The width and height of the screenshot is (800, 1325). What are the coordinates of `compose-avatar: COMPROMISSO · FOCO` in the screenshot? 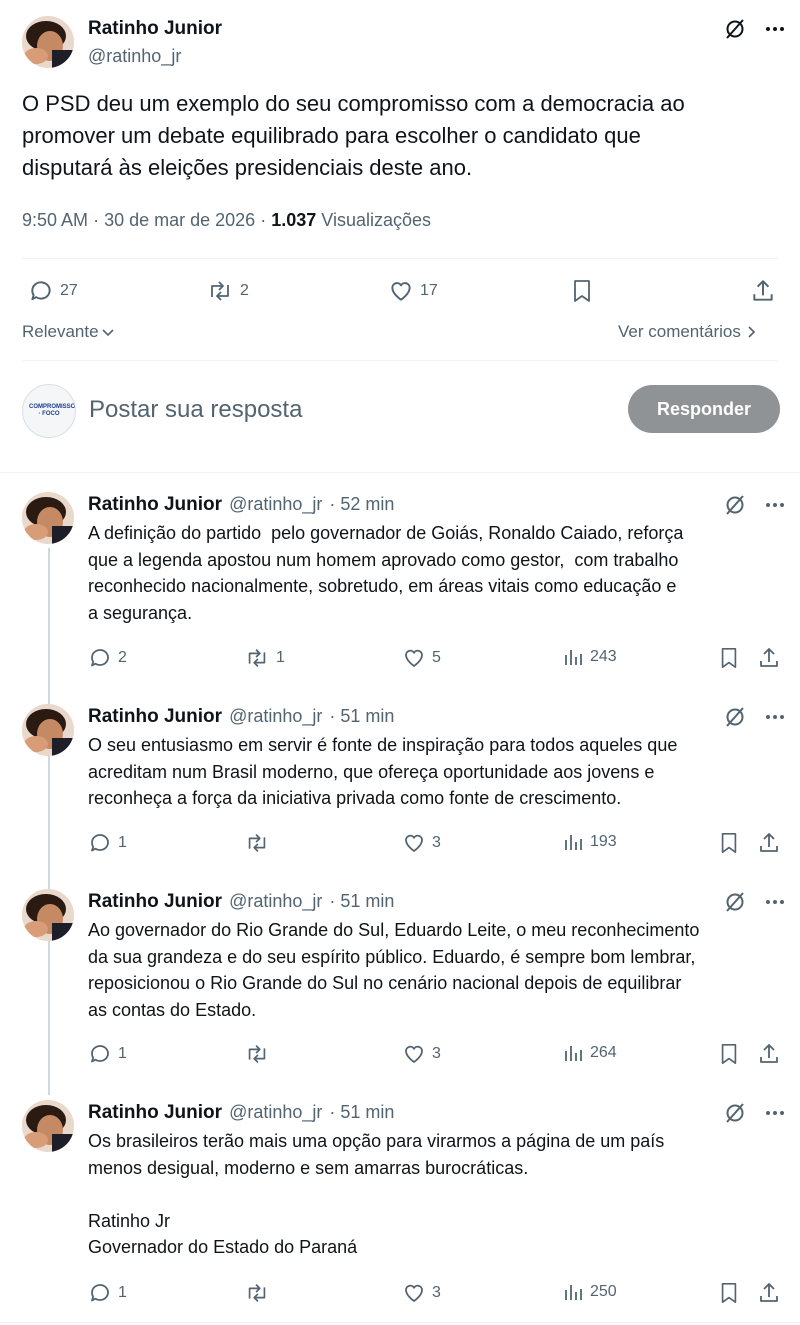 It's located at (49, 411).